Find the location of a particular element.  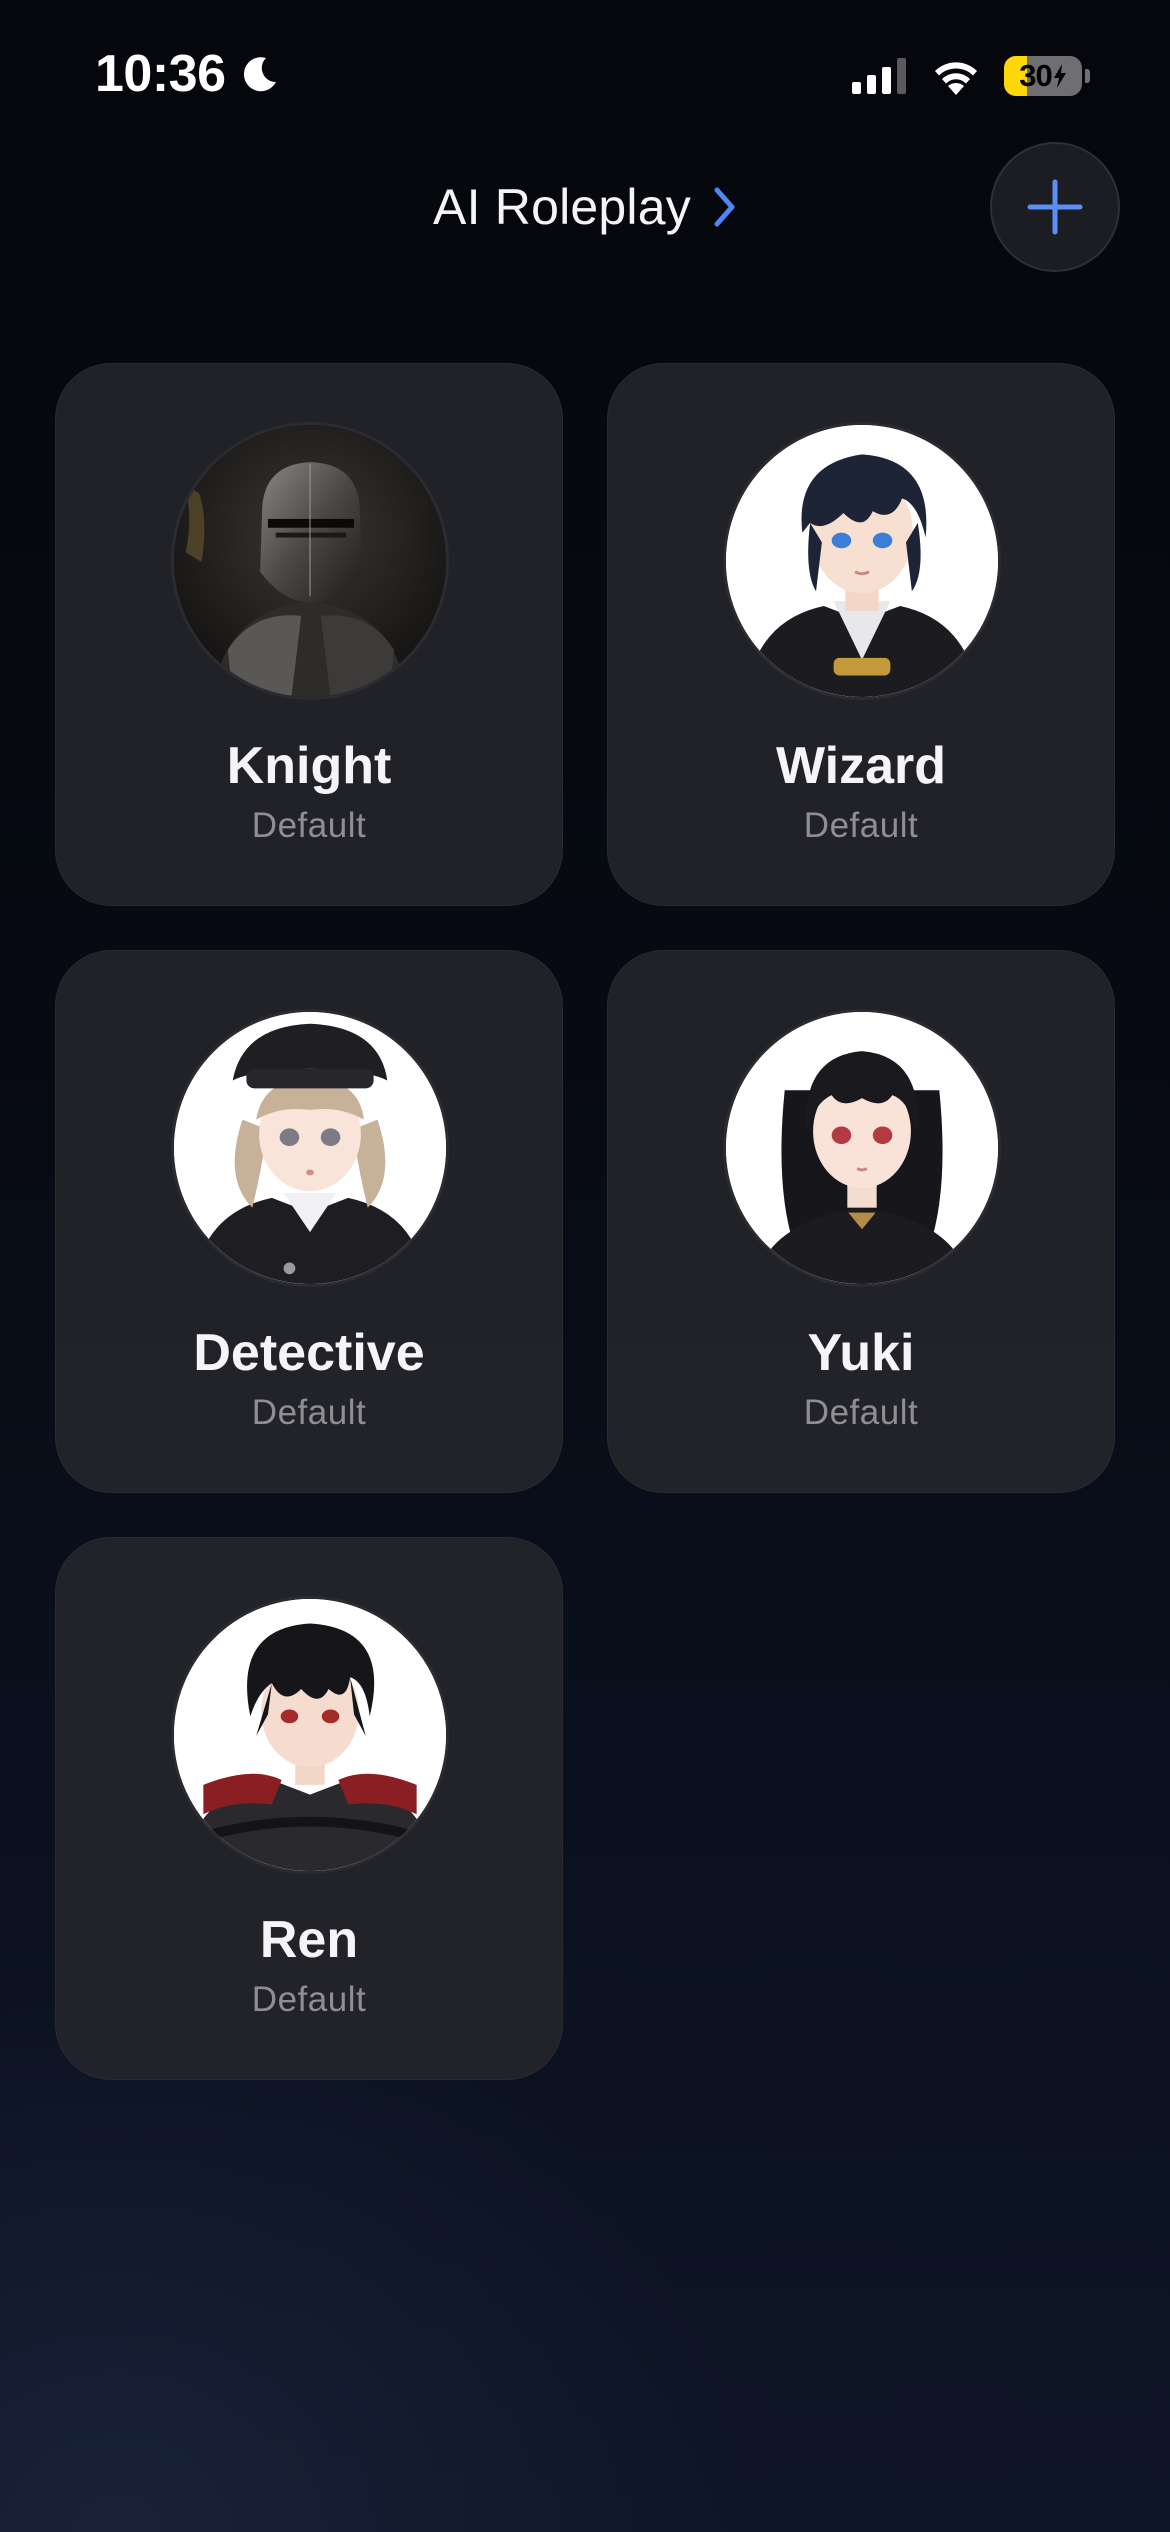

character-card-ren: Ren Default is located at coordinates (309, 1808).